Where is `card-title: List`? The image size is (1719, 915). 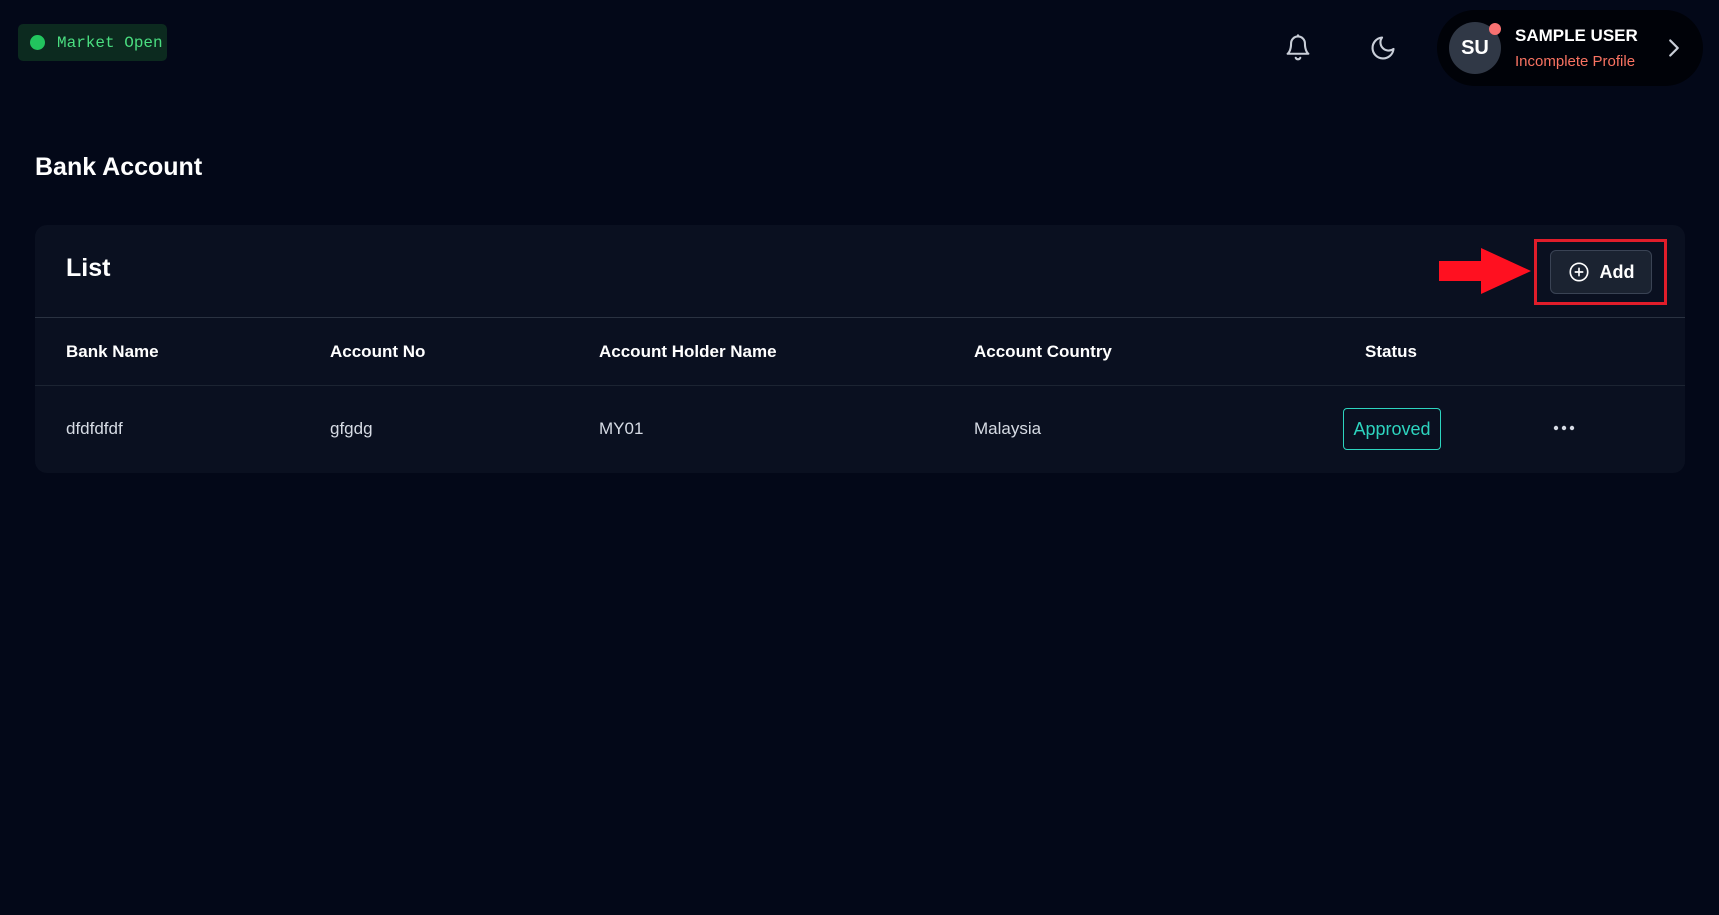 card-title: List is located at coordinates (88, 268).